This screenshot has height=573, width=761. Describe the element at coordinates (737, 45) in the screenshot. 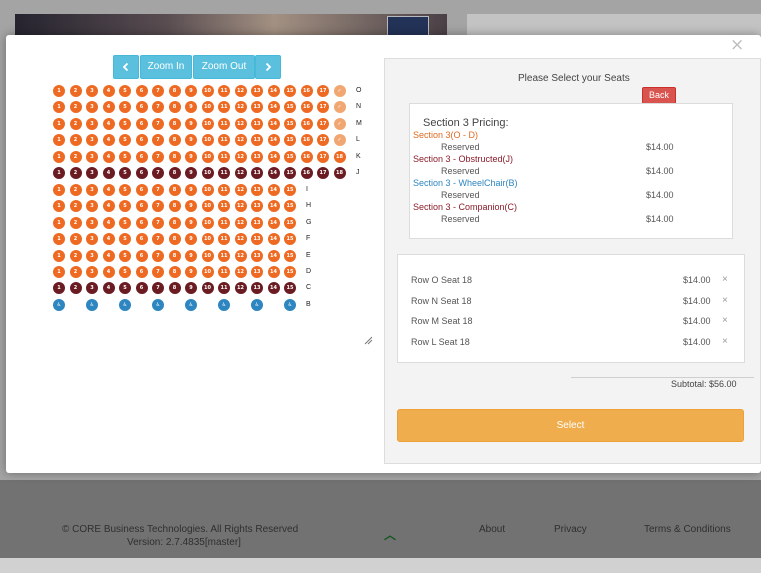

I see `close-icon: ×` at that location.